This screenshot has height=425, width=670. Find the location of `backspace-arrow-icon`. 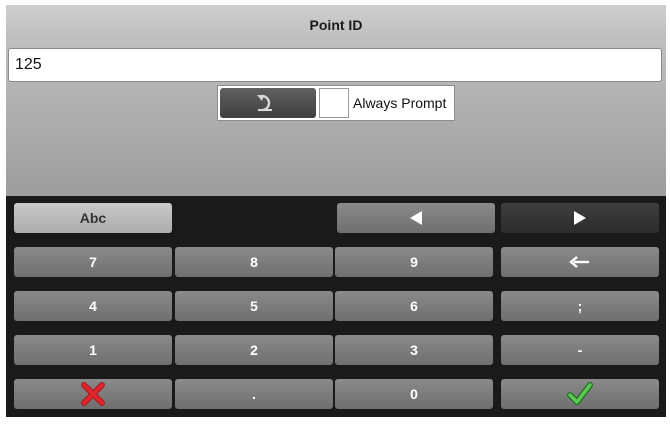

backspace-arrow-icon is located at coordinates (579, 262).